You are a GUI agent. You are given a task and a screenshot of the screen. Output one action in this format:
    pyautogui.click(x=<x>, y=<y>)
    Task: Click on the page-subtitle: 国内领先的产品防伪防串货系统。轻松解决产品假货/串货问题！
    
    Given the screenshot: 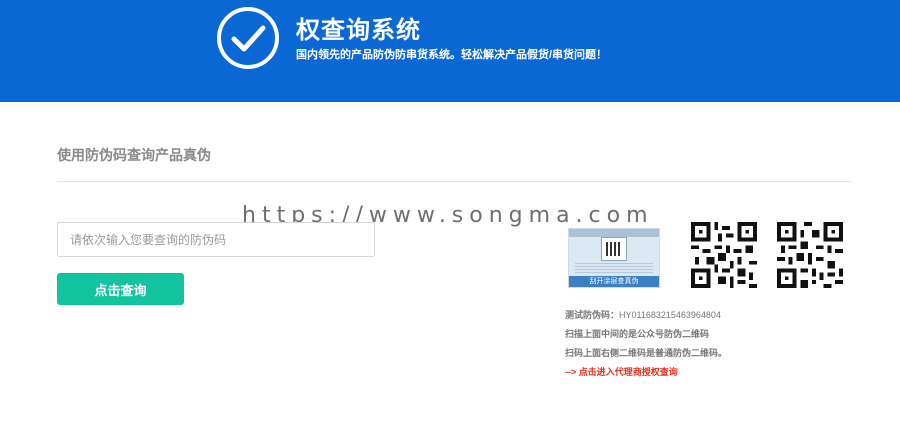 What is the action you would take?
    pyautogui.click(x=452, y=55)
    